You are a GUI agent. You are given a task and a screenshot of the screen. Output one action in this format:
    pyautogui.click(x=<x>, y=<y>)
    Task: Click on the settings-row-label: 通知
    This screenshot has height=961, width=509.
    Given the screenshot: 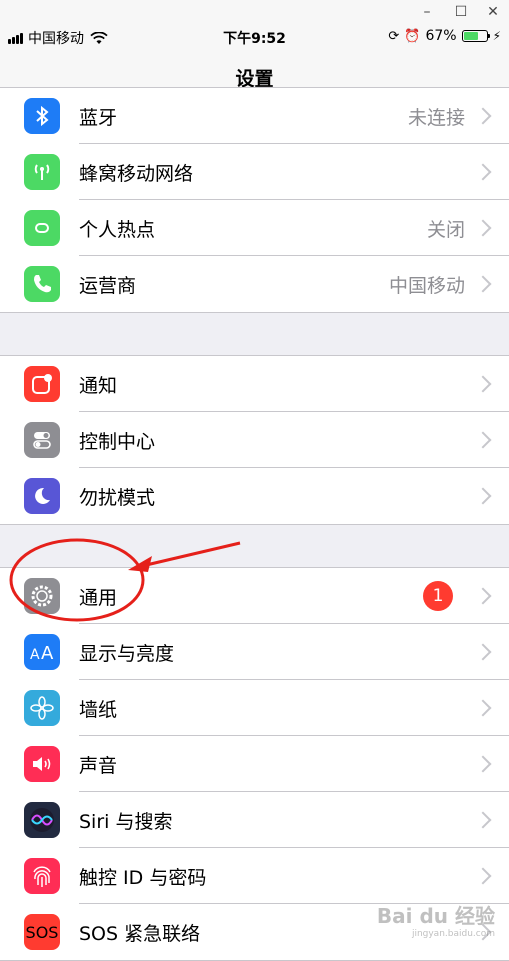 What is the action you would take?
    pyautogui.click(x=98, y=385)
    